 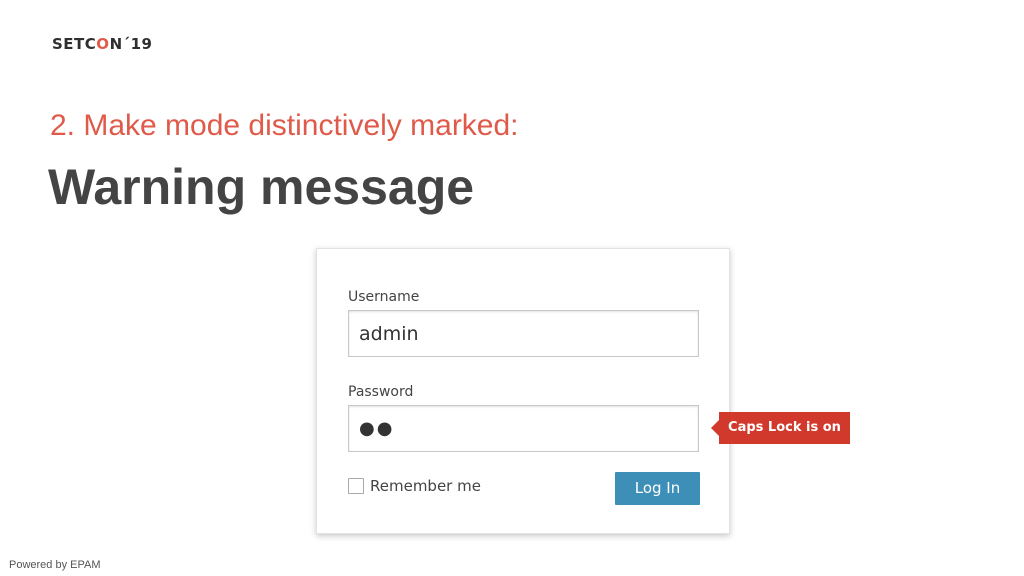 I want to click on setcon-logo: SETCON´19, so click(x=102, y=44).